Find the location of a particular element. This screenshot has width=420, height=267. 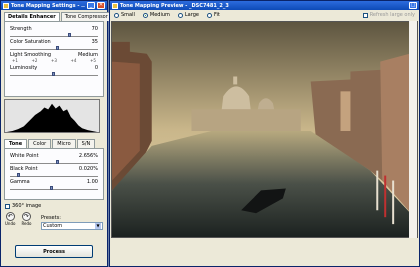

refresh-large-only-option: Refresh large only is located at coordinates (388, 15).